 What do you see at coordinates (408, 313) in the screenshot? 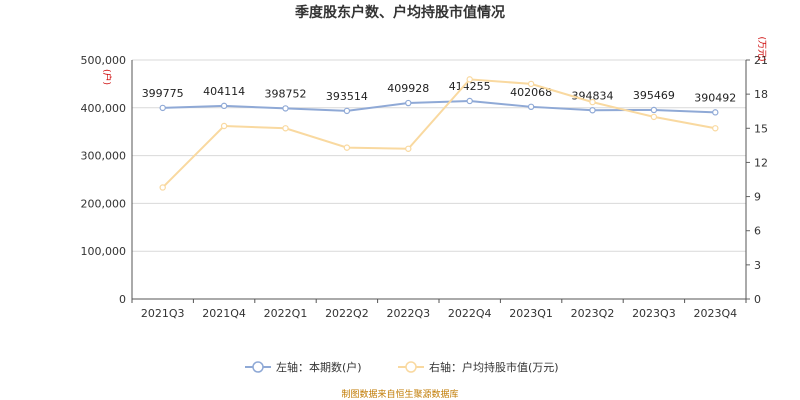
I see `x-tick-label: 2022Q3` at bounding box center [408, 313].